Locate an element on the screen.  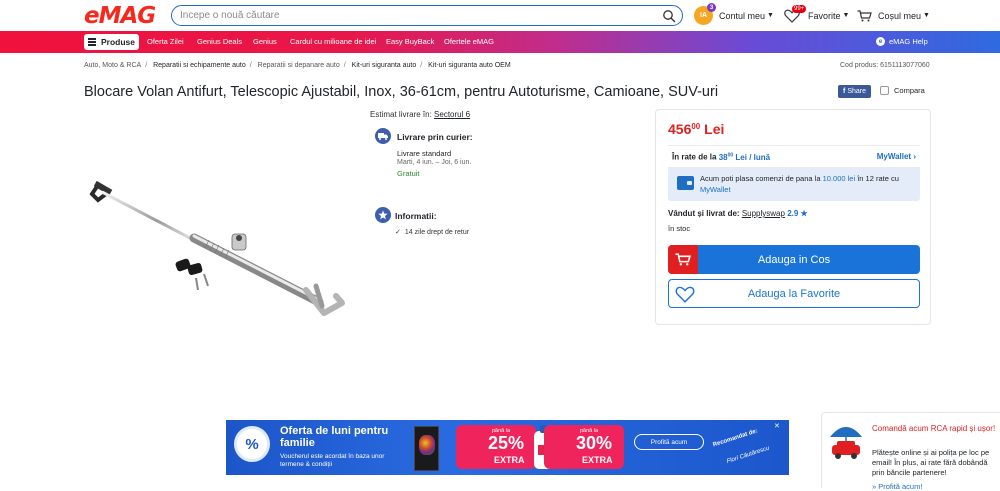
breadcrumb-item: Reparatii si depanare auto is located at coordinates (299, 65).